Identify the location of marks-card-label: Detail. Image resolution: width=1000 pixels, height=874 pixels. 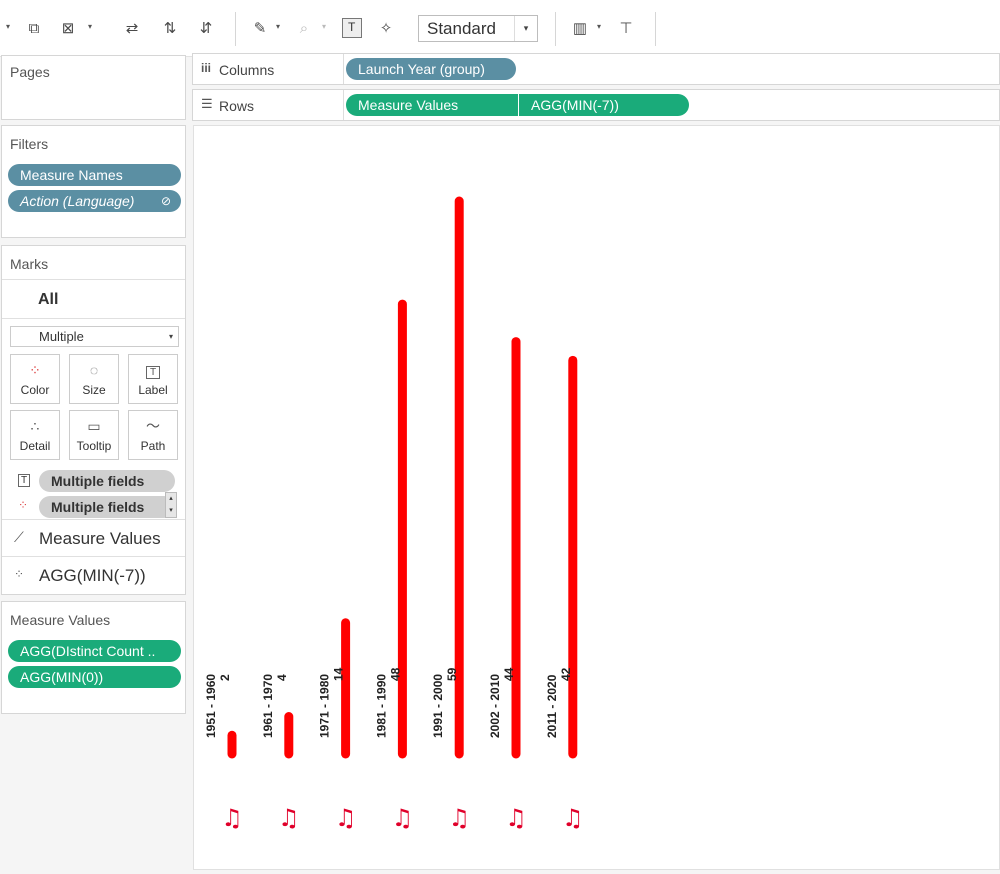
(35, 446).